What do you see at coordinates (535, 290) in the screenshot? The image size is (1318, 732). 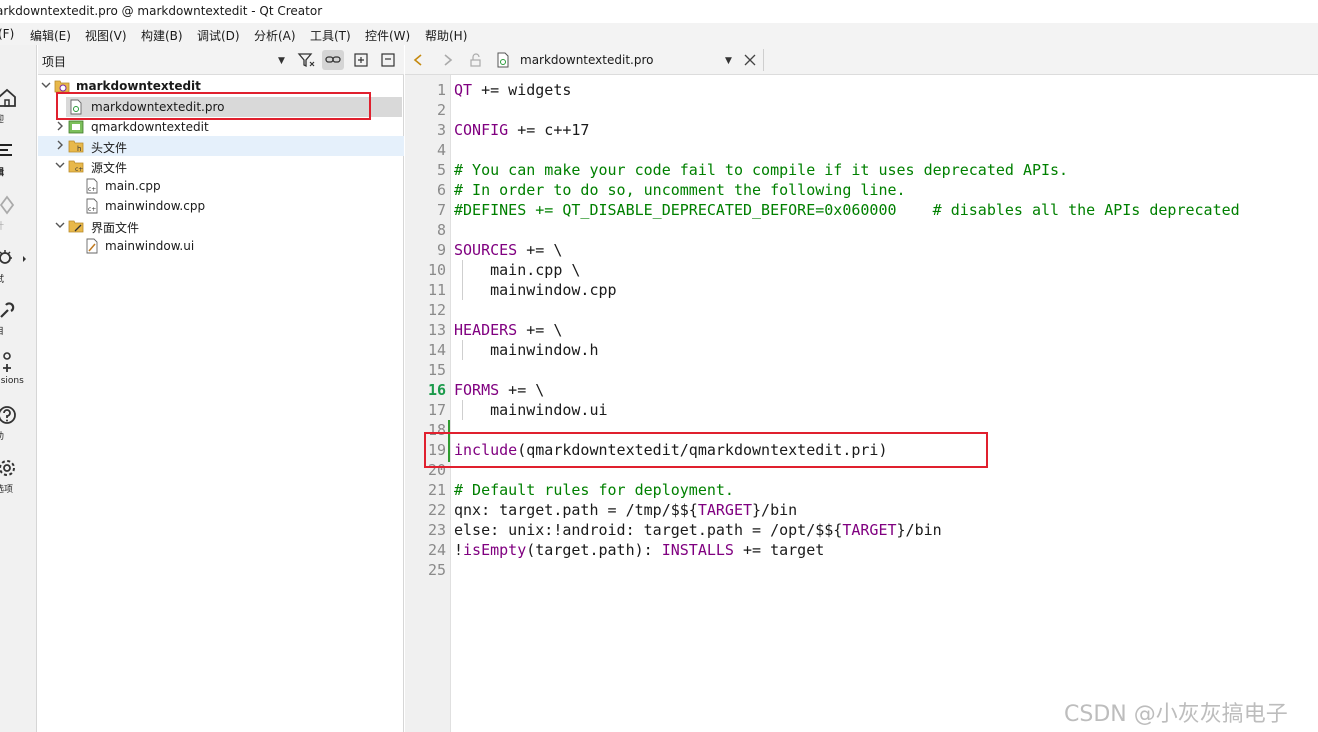 I see `code-line: mainwindow.cpp` at bounding box center [535, 290].